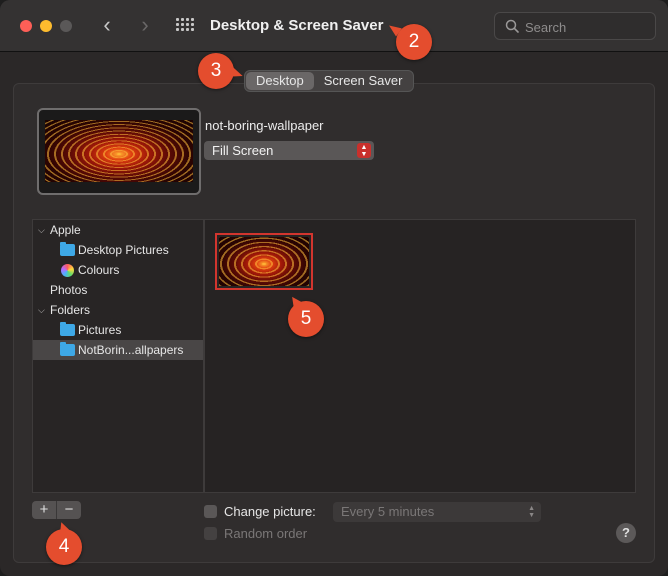 The width and height of the screenshot is (668, 576). I want to click on tab-bar: Desktop Screen Saver, so click(329, 81).